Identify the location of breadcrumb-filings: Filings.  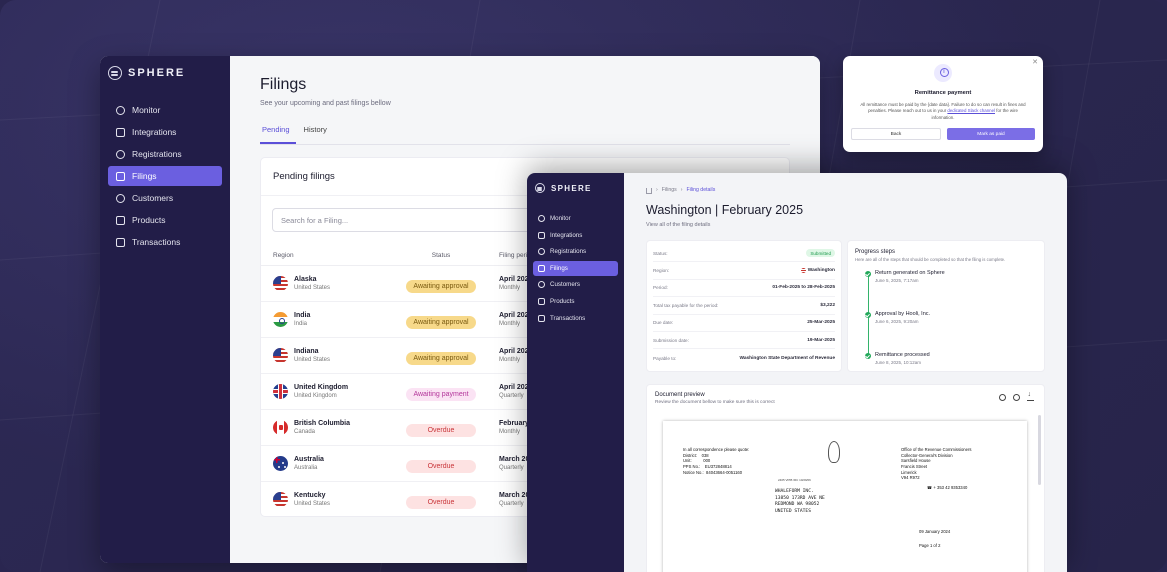
(669, 190).